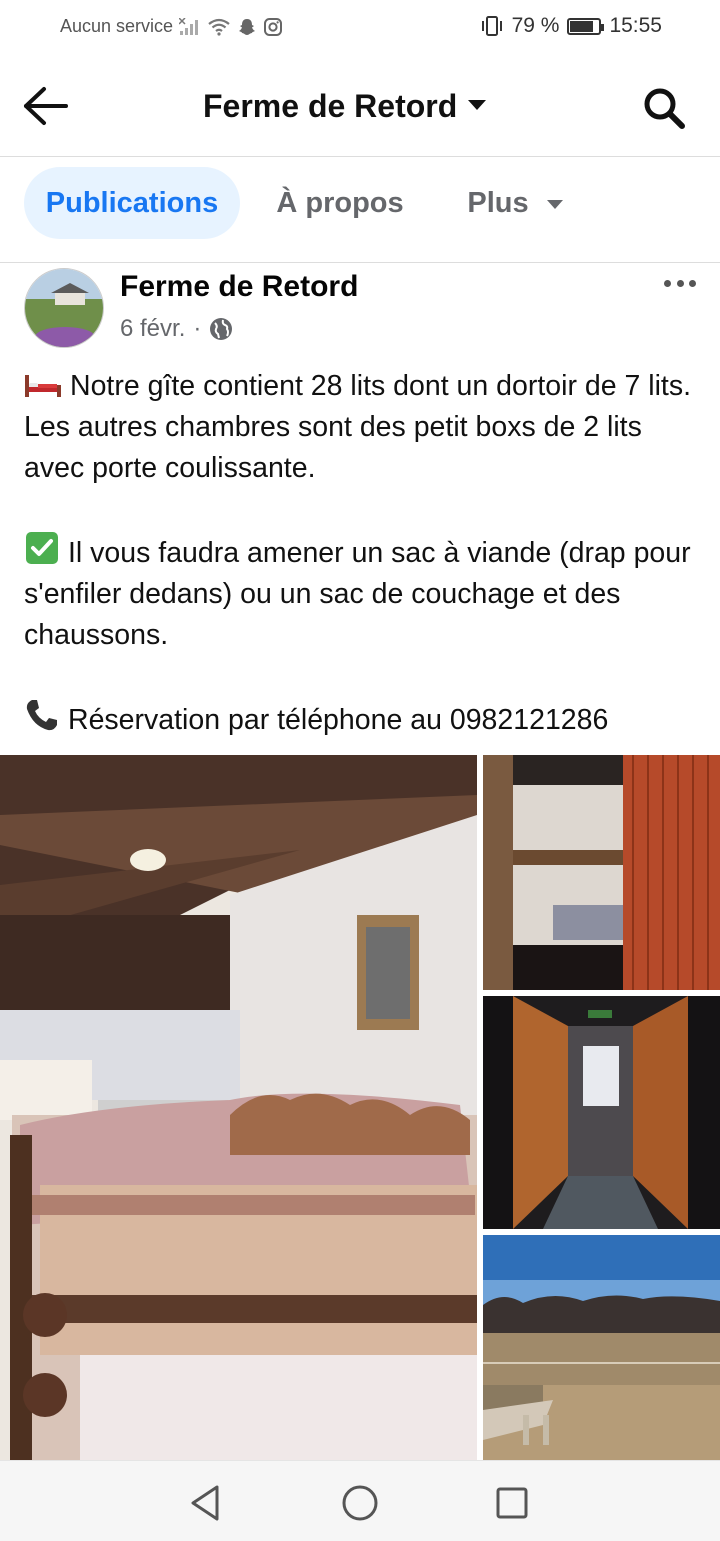 This screenshot has height=1541, width=720. What do you see at coordinates (273, 26) in the screenshot?
I see `instagram-icon` at bounding box center [273, 26].